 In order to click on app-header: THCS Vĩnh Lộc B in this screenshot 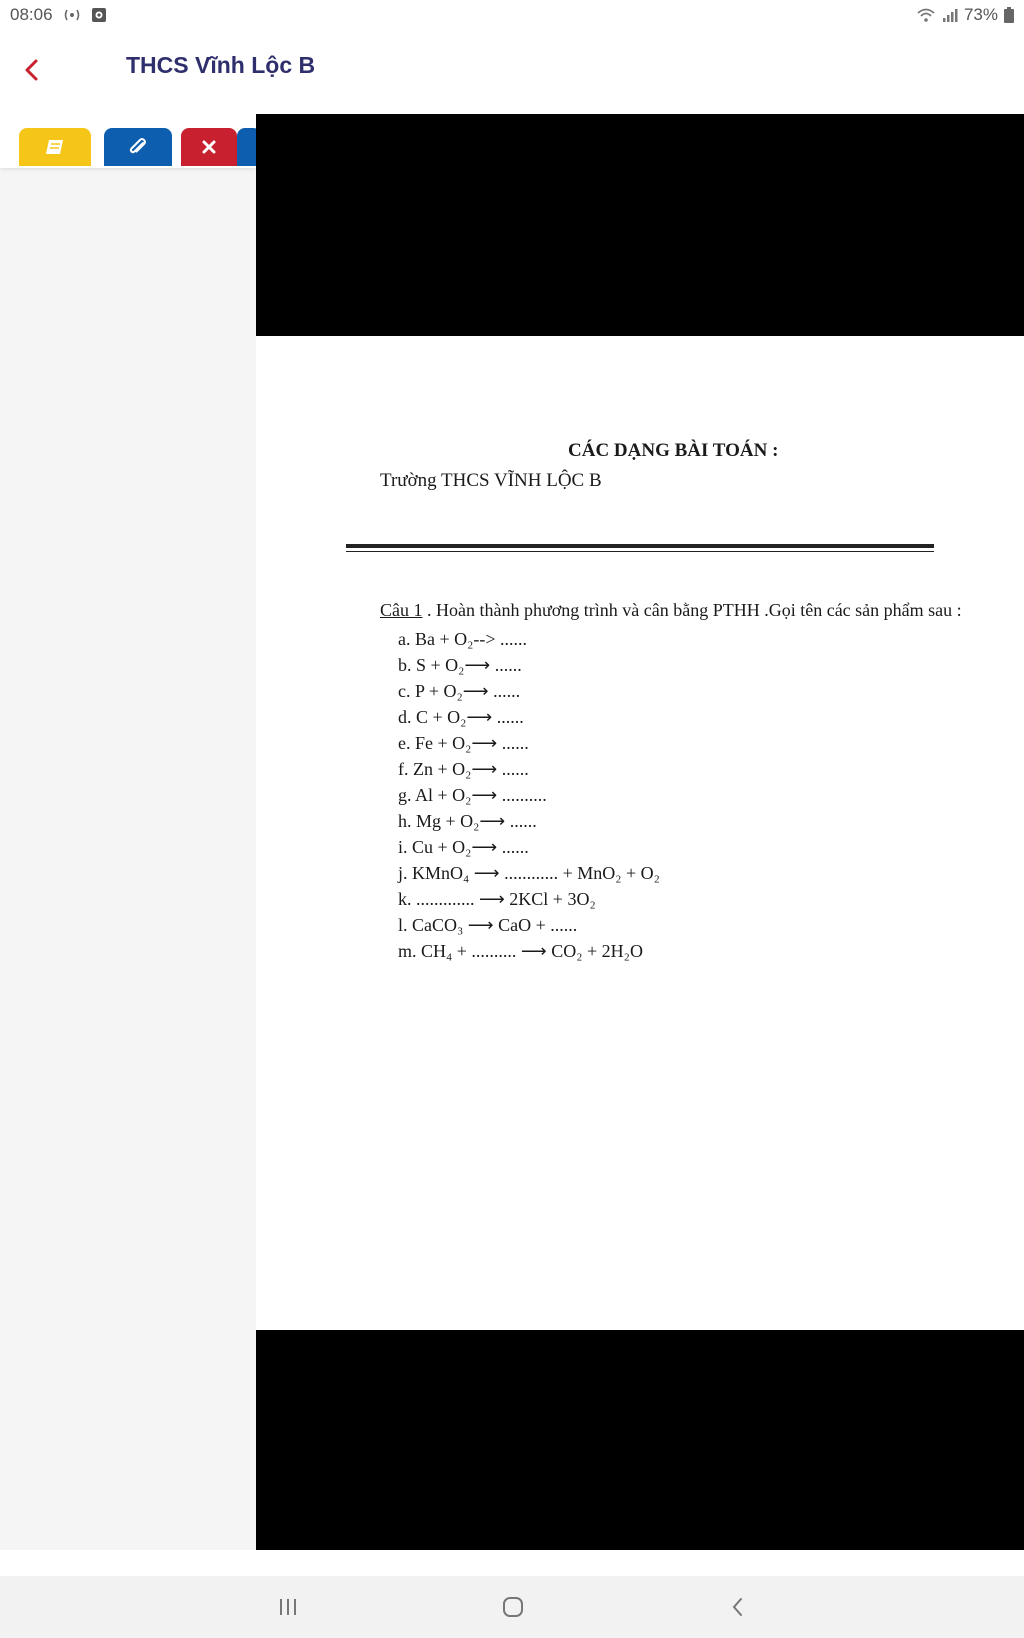, I will do `click(512, 73)`.